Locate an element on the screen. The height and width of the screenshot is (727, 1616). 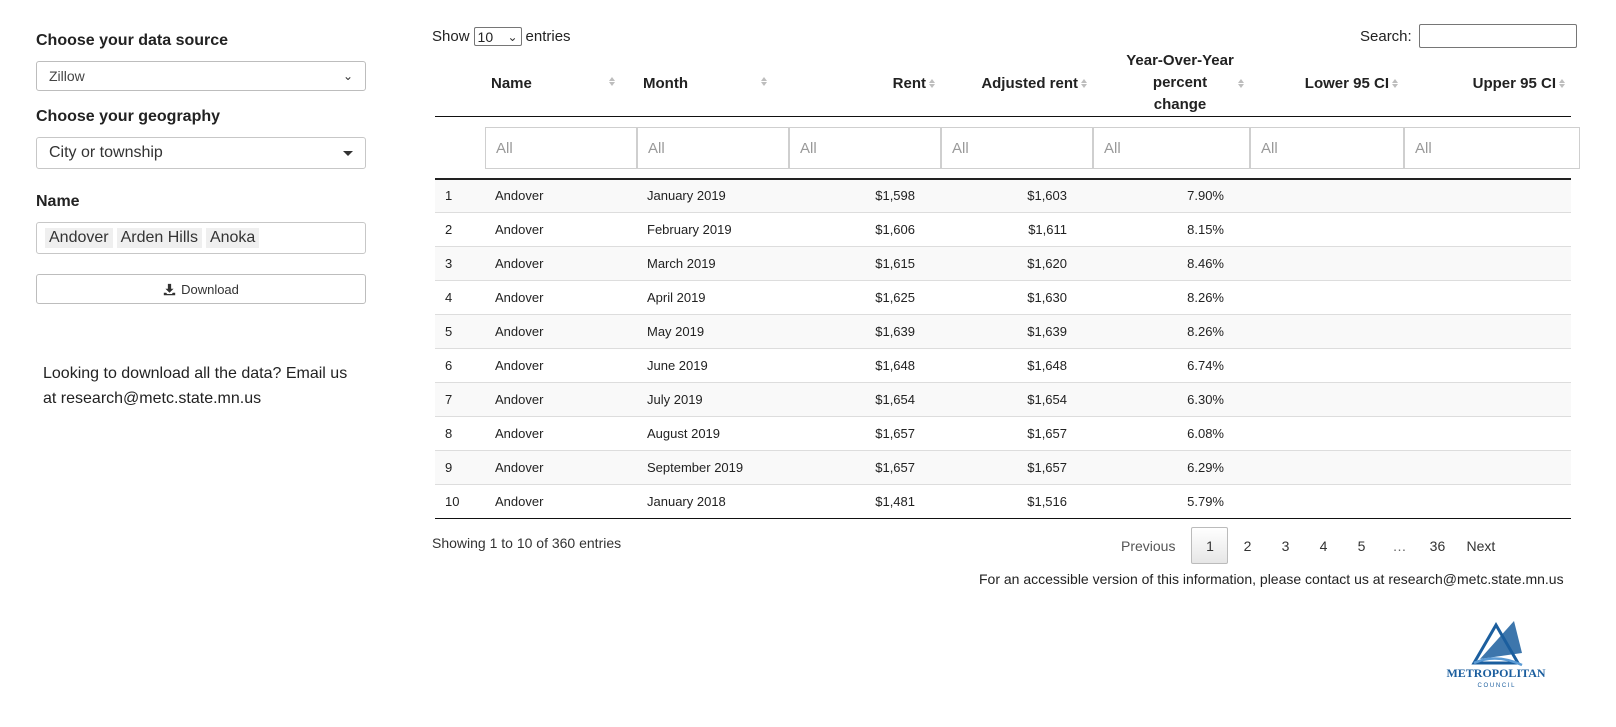
column-header-rent: Rent is located at coordinates (865, 83).